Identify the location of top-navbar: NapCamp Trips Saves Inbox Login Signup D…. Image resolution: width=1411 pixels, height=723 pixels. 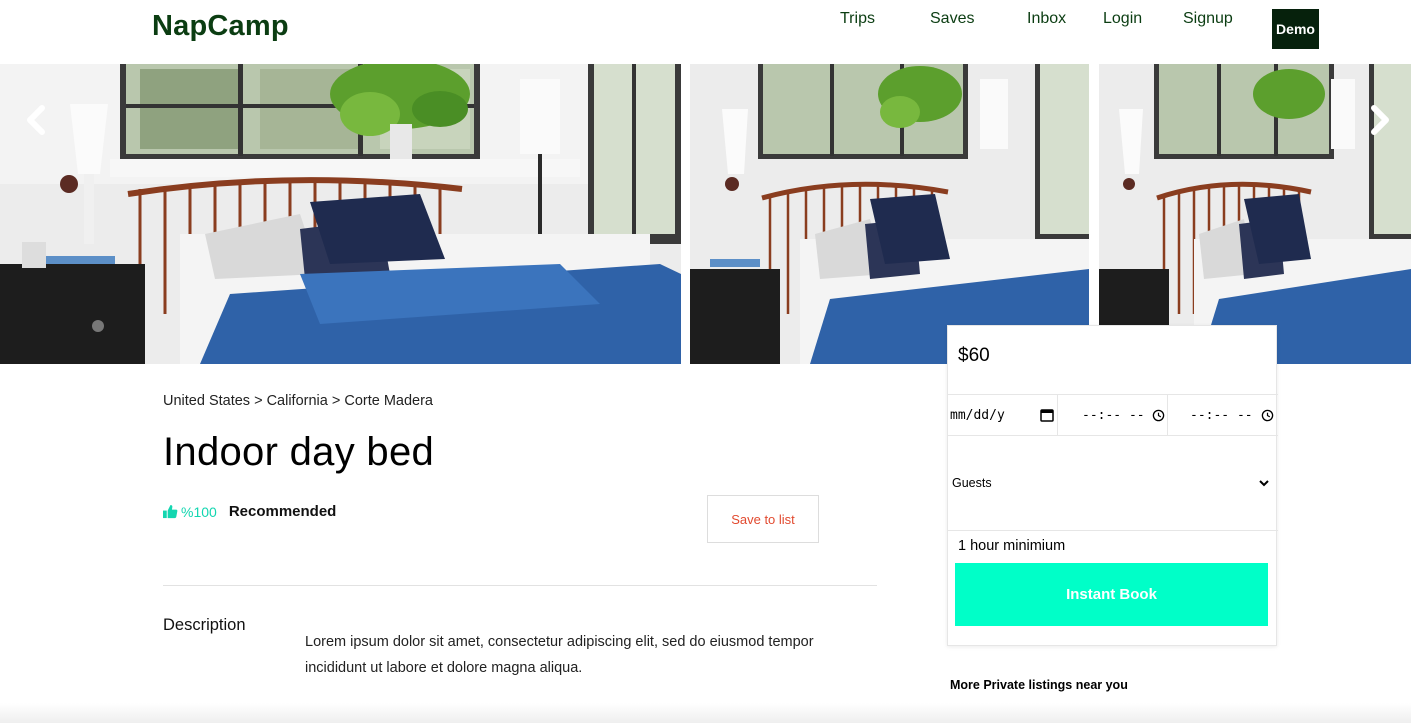
(705, 32).